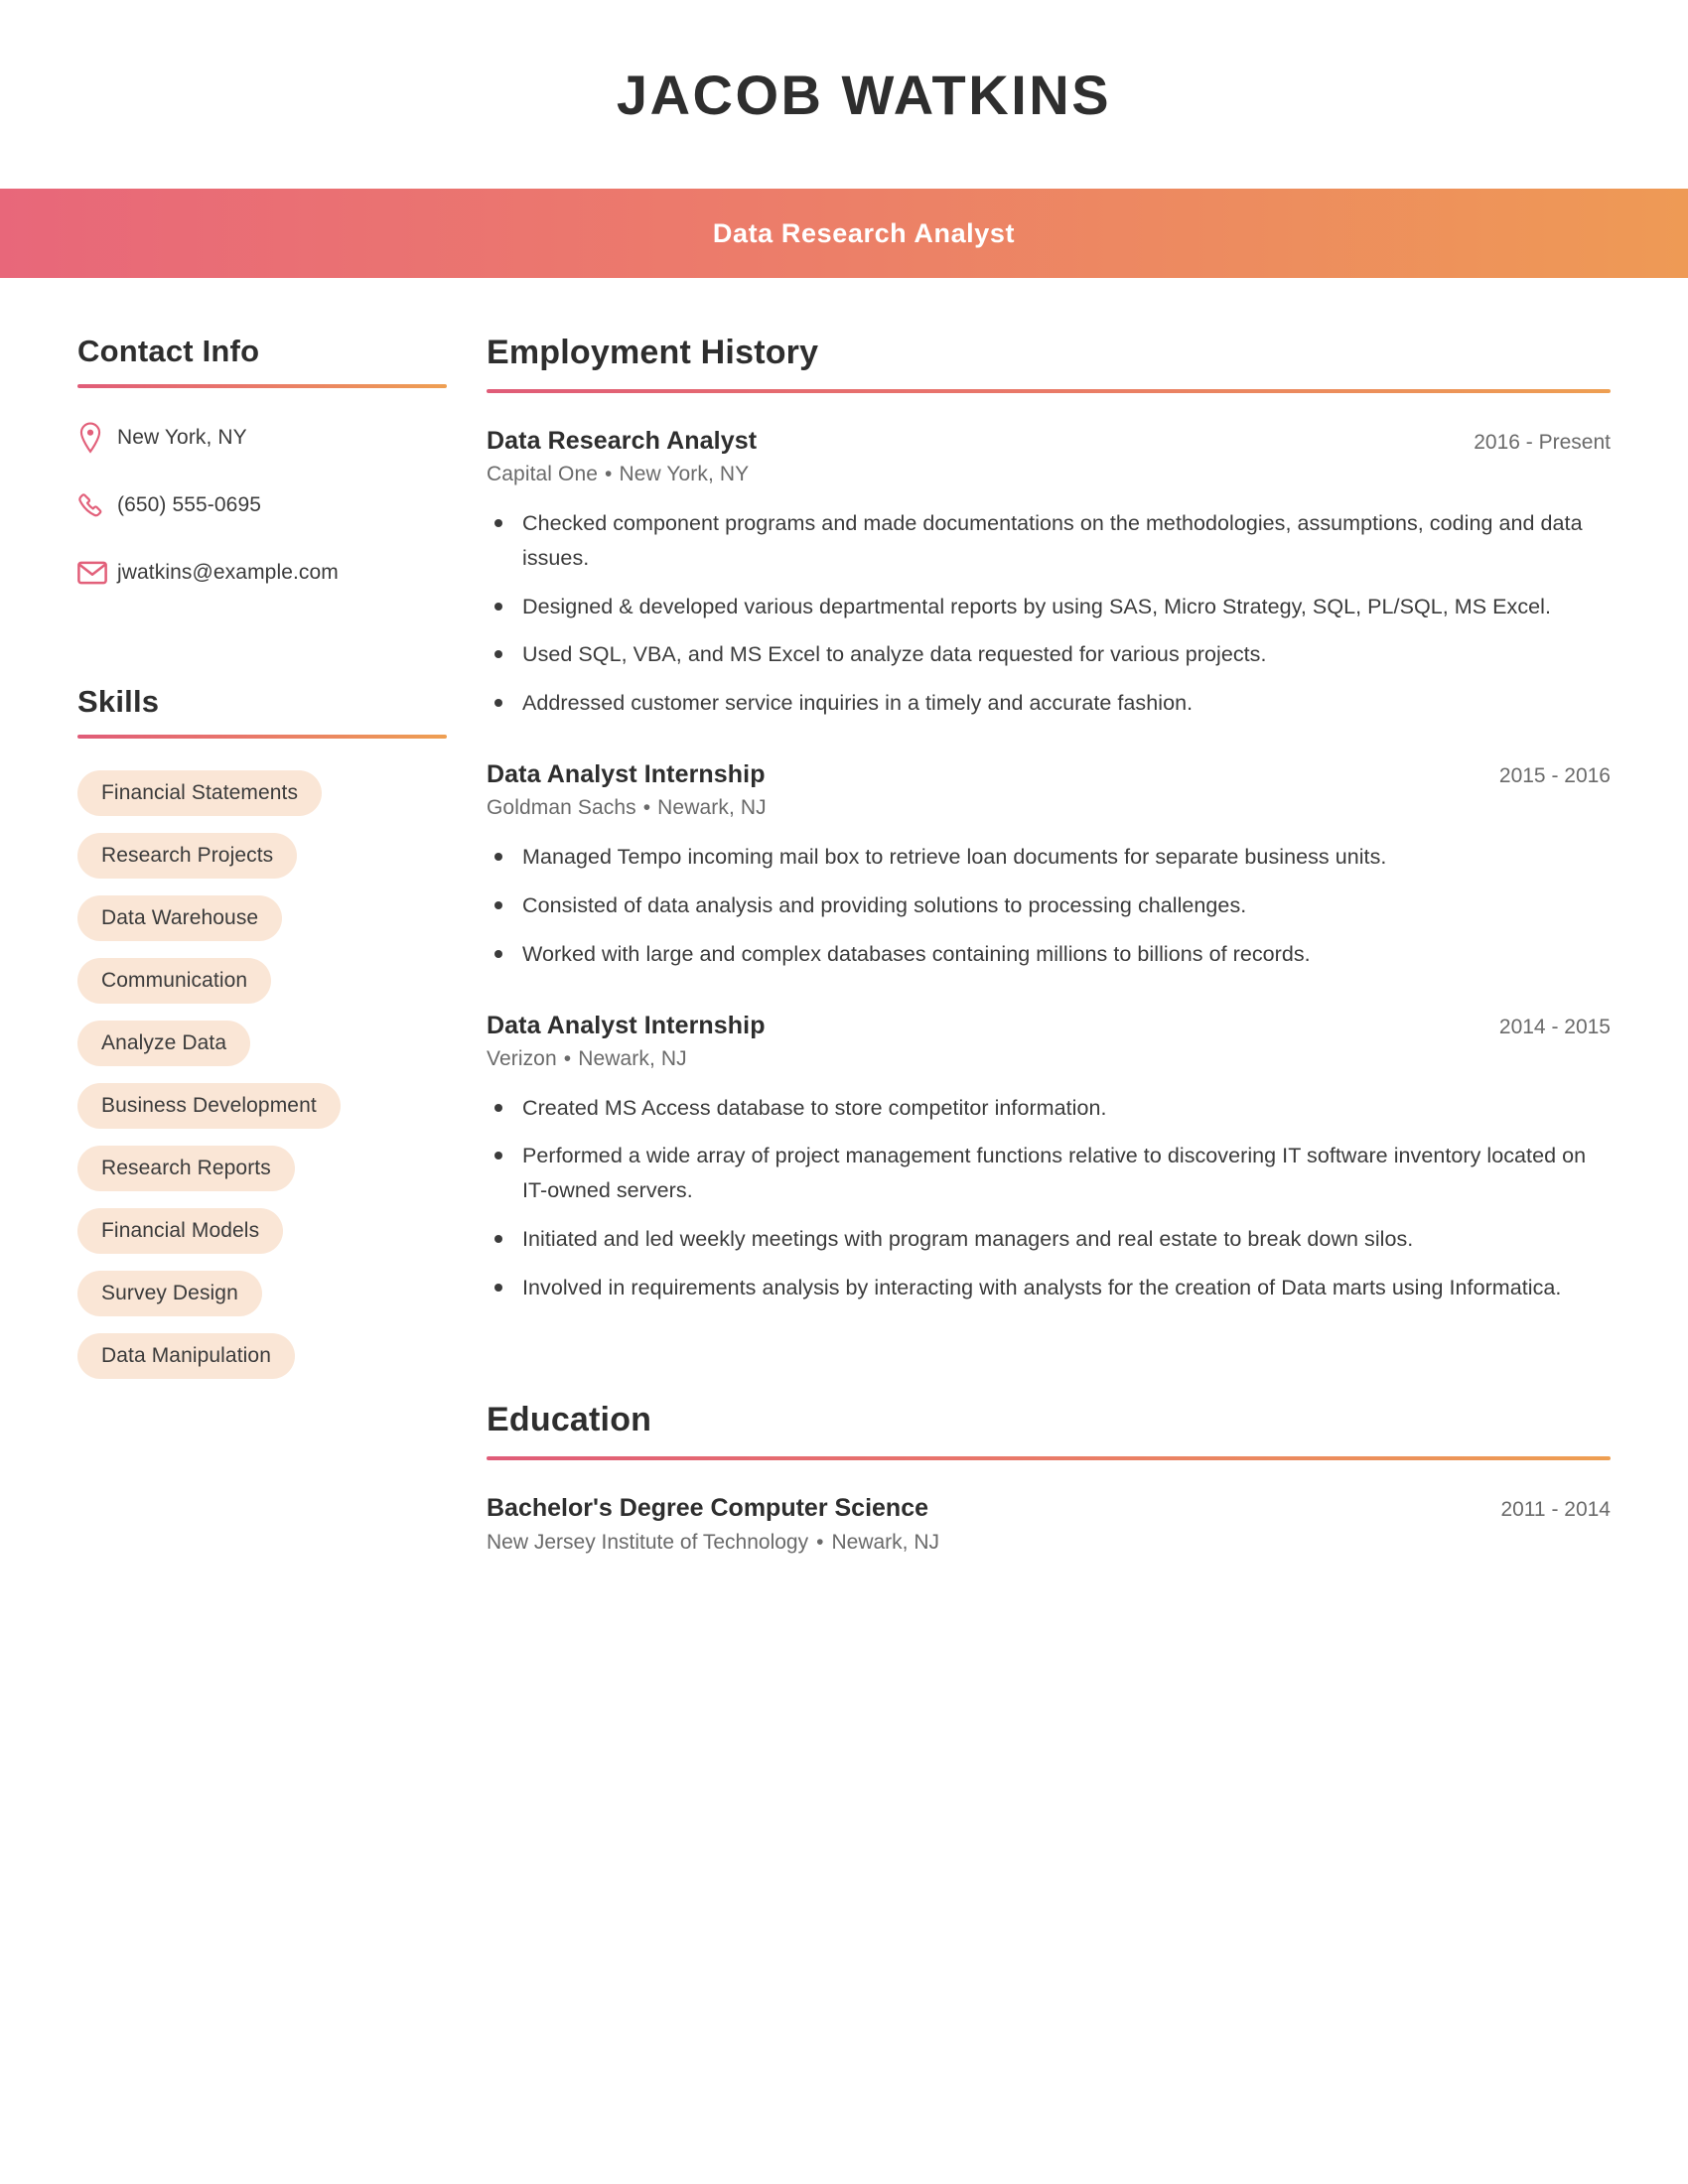  I want to click on job-company: Verizon, so click(522, 1058).